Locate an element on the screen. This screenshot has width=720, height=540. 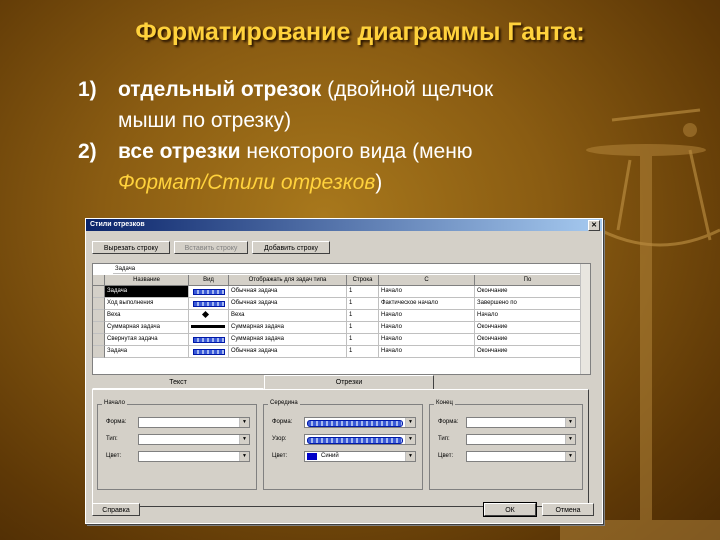
start-color-label: Цвет: is located at coordinates (114, 456).